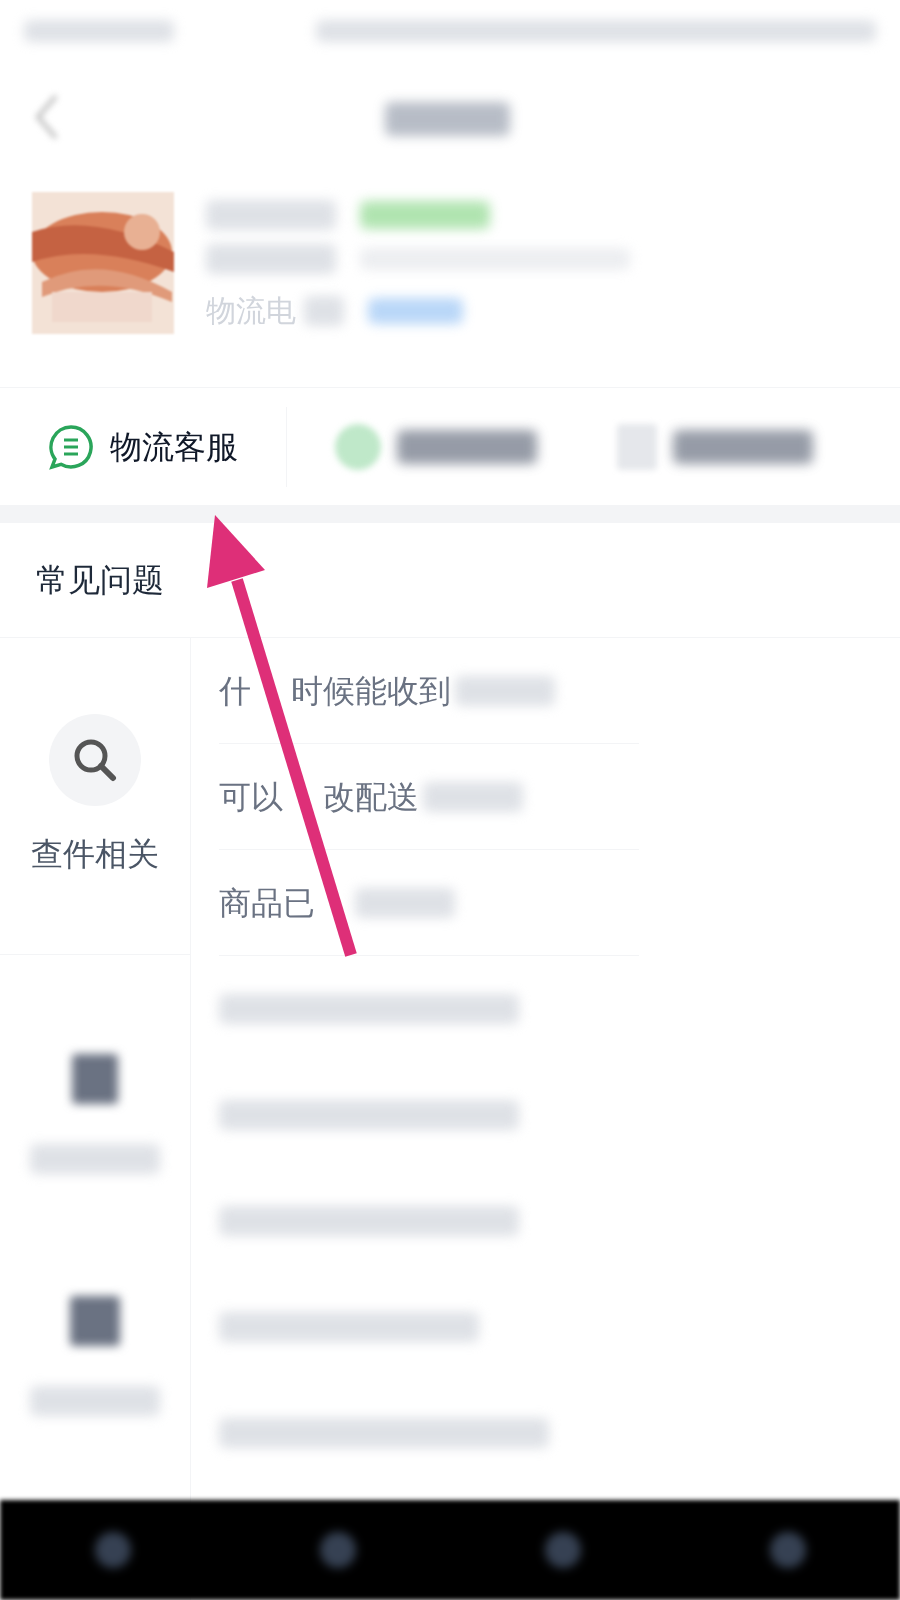 The width and height of the screenshot is (900, 1600). Describe the element at coordinates (637, 446) in the screenshot. I see `document-icon` at that location.